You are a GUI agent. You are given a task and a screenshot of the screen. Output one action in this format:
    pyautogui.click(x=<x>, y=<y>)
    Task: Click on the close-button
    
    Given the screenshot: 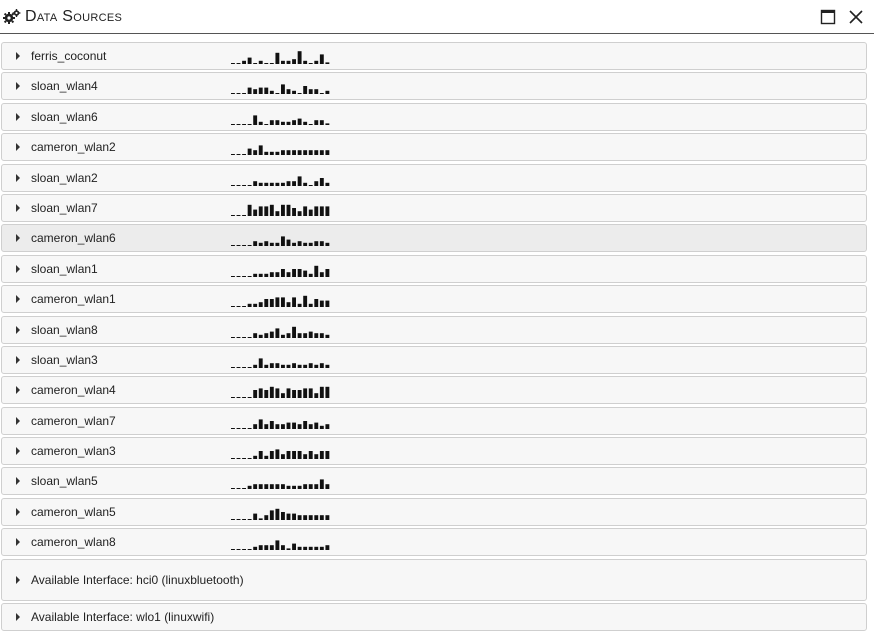 What is the action you would take?
    pyautogui.click(x=856, y=17)
    